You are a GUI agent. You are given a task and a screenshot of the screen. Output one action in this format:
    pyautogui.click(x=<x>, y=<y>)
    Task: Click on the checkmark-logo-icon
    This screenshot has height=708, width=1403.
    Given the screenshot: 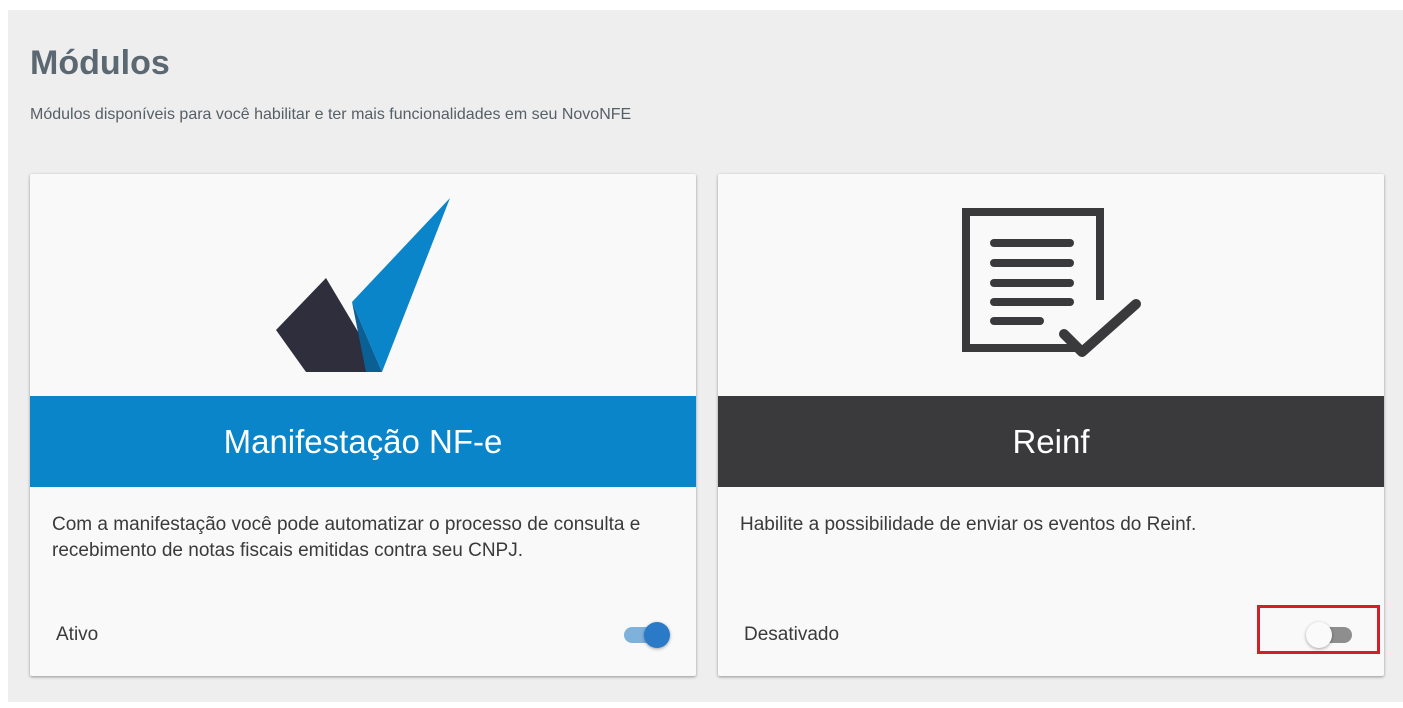 What is the action you would take?
    pyautogui.click(x=363, y=285)
    